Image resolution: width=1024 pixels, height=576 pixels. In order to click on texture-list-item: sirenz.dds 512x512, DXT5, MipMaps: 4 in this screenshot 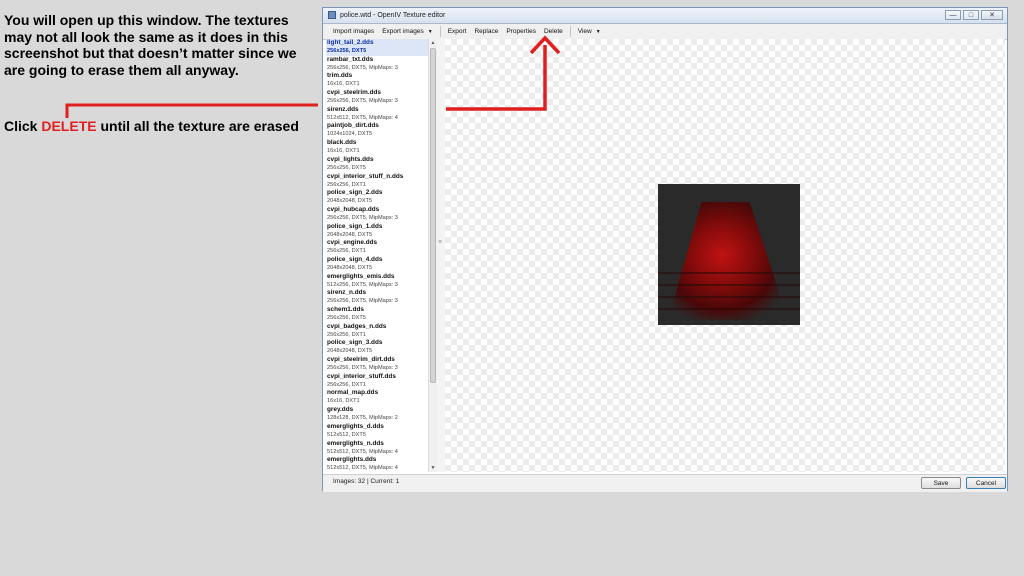, I will do `click(381, 114)`.